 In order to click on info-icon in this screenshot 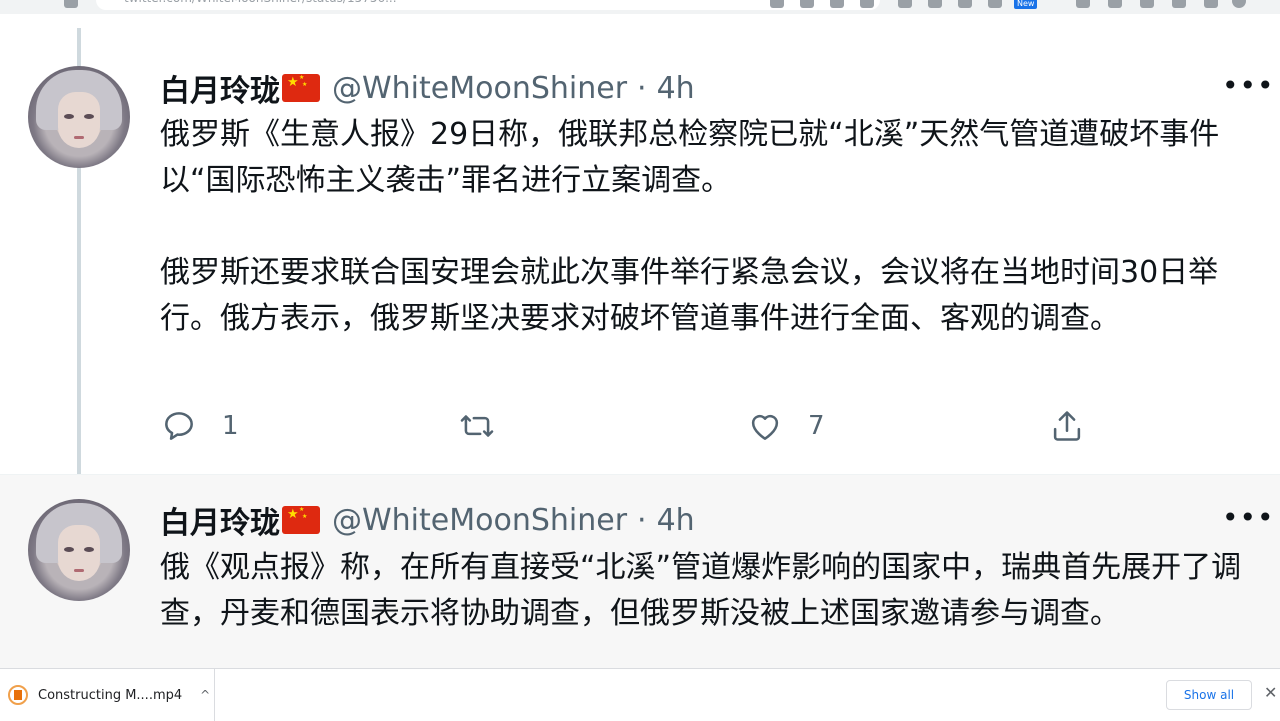, I will do `click(71, 4)`.